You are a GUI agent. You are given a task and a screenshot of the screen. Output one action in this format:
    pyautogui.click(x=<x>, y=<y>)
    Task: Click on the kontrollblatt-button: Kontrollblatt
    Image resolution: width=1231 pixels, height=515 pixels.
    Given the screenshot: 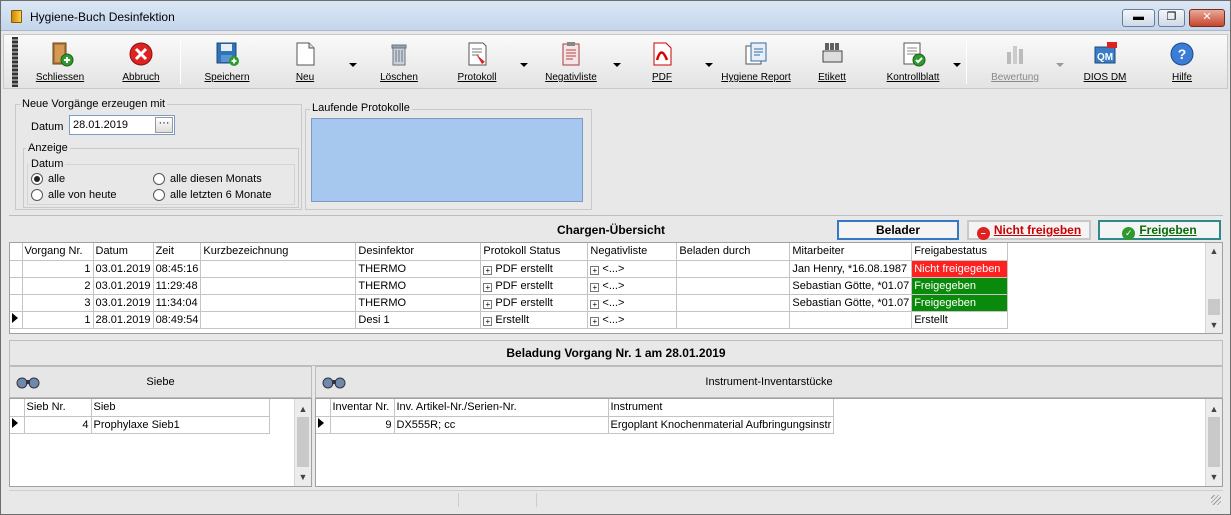 What is the action you would take?
    pyautogui.click(x=913, y=61)
    